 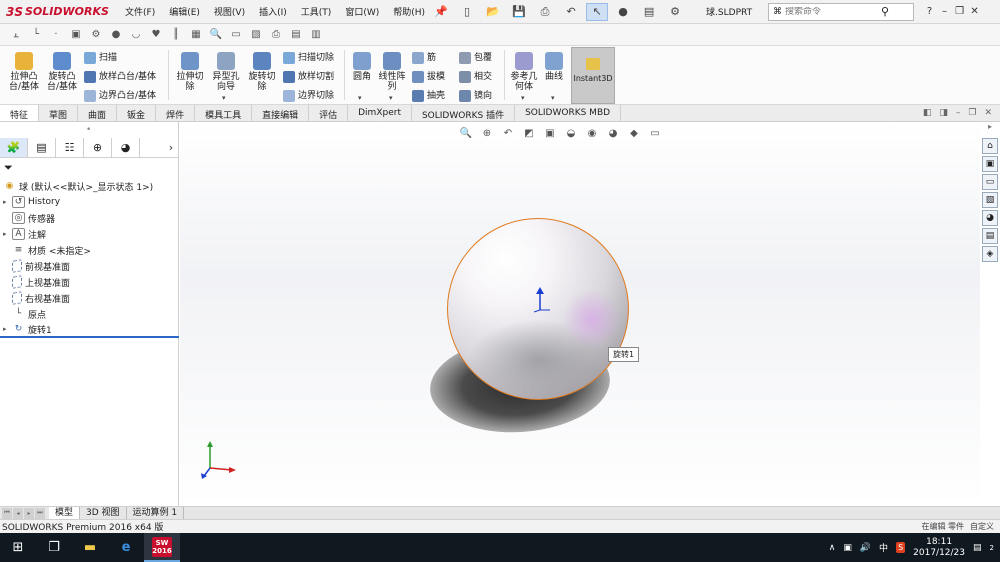 I want to click on tab-sketch: 草图, so click(x=59, y=113).